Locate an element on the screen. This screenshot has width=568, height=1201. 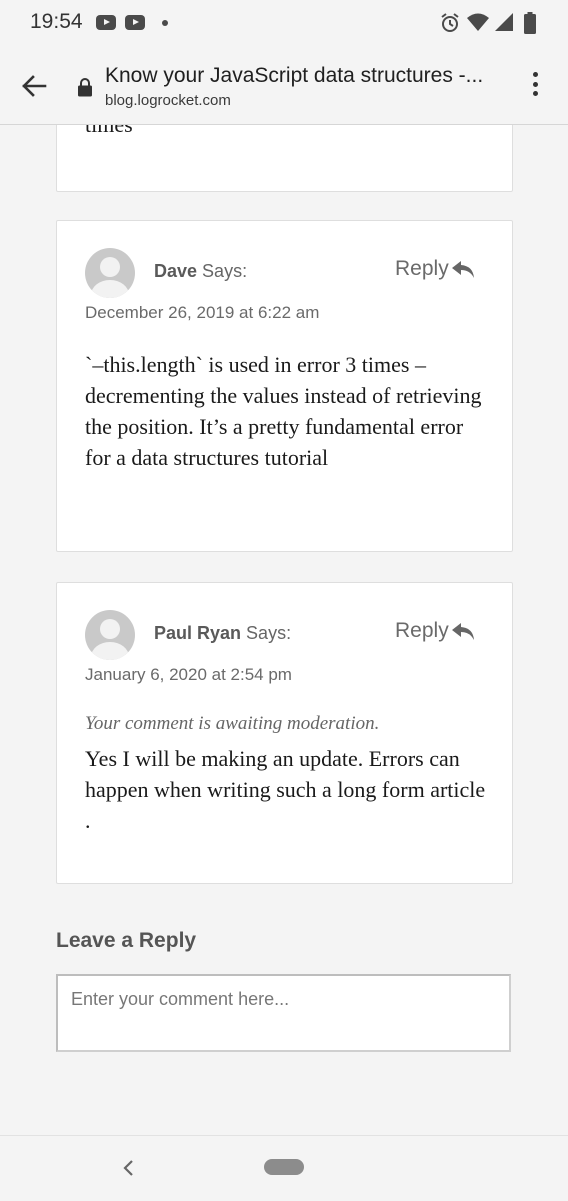
comment-card: times is located at coordinates (284, 158).